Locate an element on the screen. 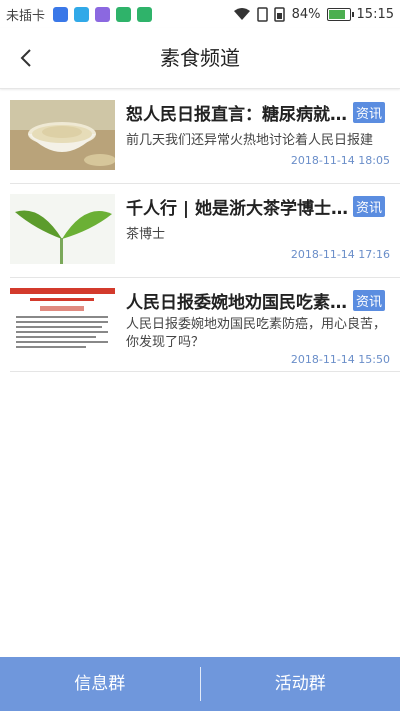 This screenshot has width=400, height=711. article-date: 2018-11-14 17:16 is located at coordinates (340, 254).